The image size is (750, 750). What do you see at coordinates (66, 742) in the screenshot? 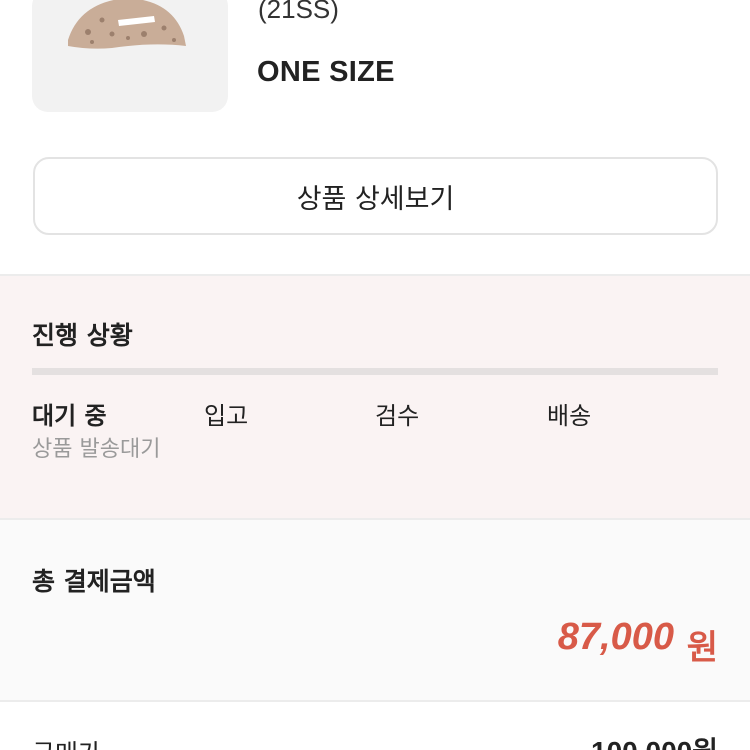
I see `purchase-price-label: 구매가` at bounding box center [66, 742].